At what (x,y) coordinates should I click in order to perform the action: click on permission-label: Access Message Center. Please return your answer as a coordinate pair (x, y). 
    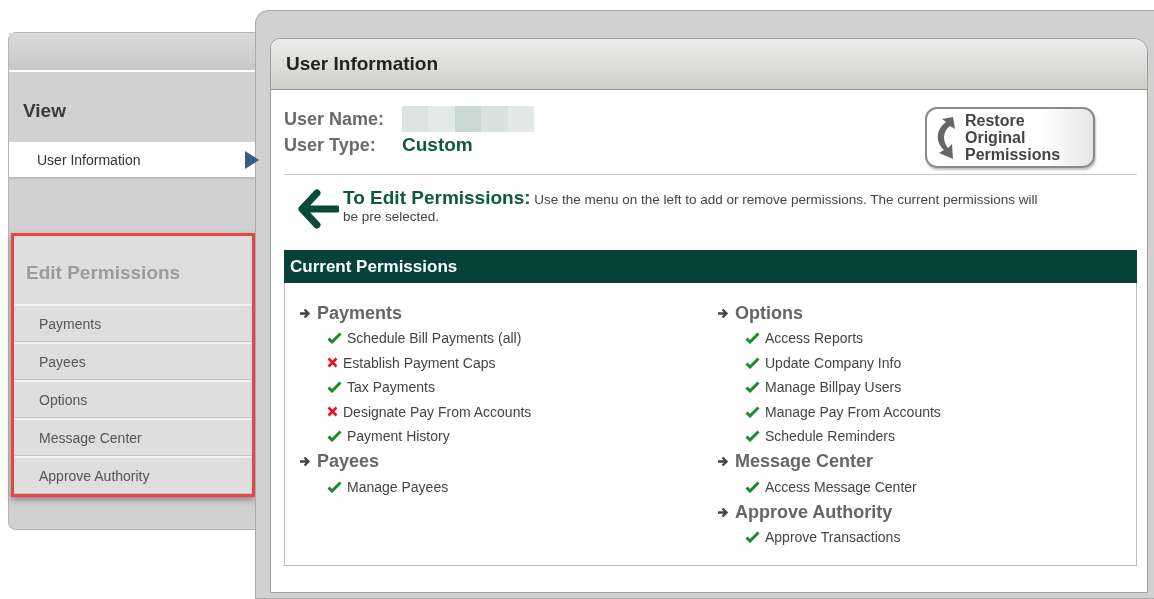
    Looking at the image, I should click on (841, 486).